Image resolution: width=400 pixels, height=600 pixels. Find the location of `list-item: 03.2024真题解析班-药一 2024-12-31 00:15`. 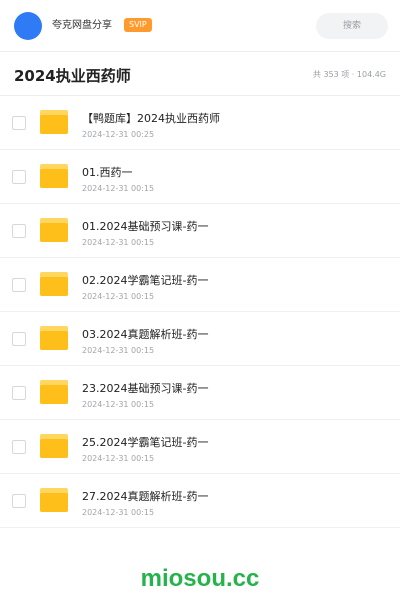

list-item: 03.2024真题解析班-药一 2024-12-31 00:15 is located at coordinates (200, 339).